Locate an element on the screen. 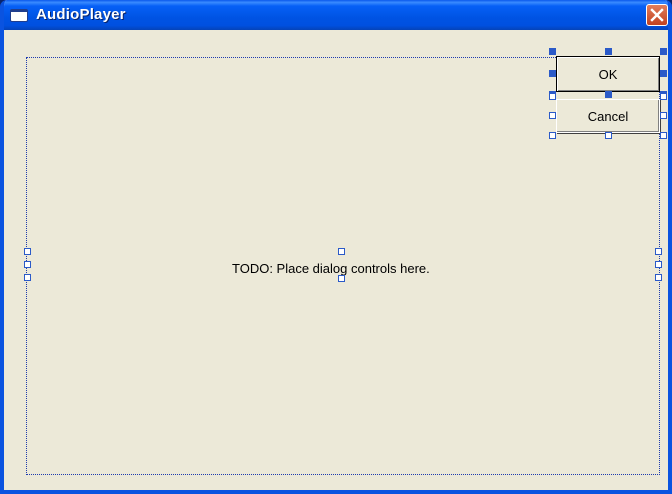  cancel-button: Cancel is located at coordinates (608, 116).